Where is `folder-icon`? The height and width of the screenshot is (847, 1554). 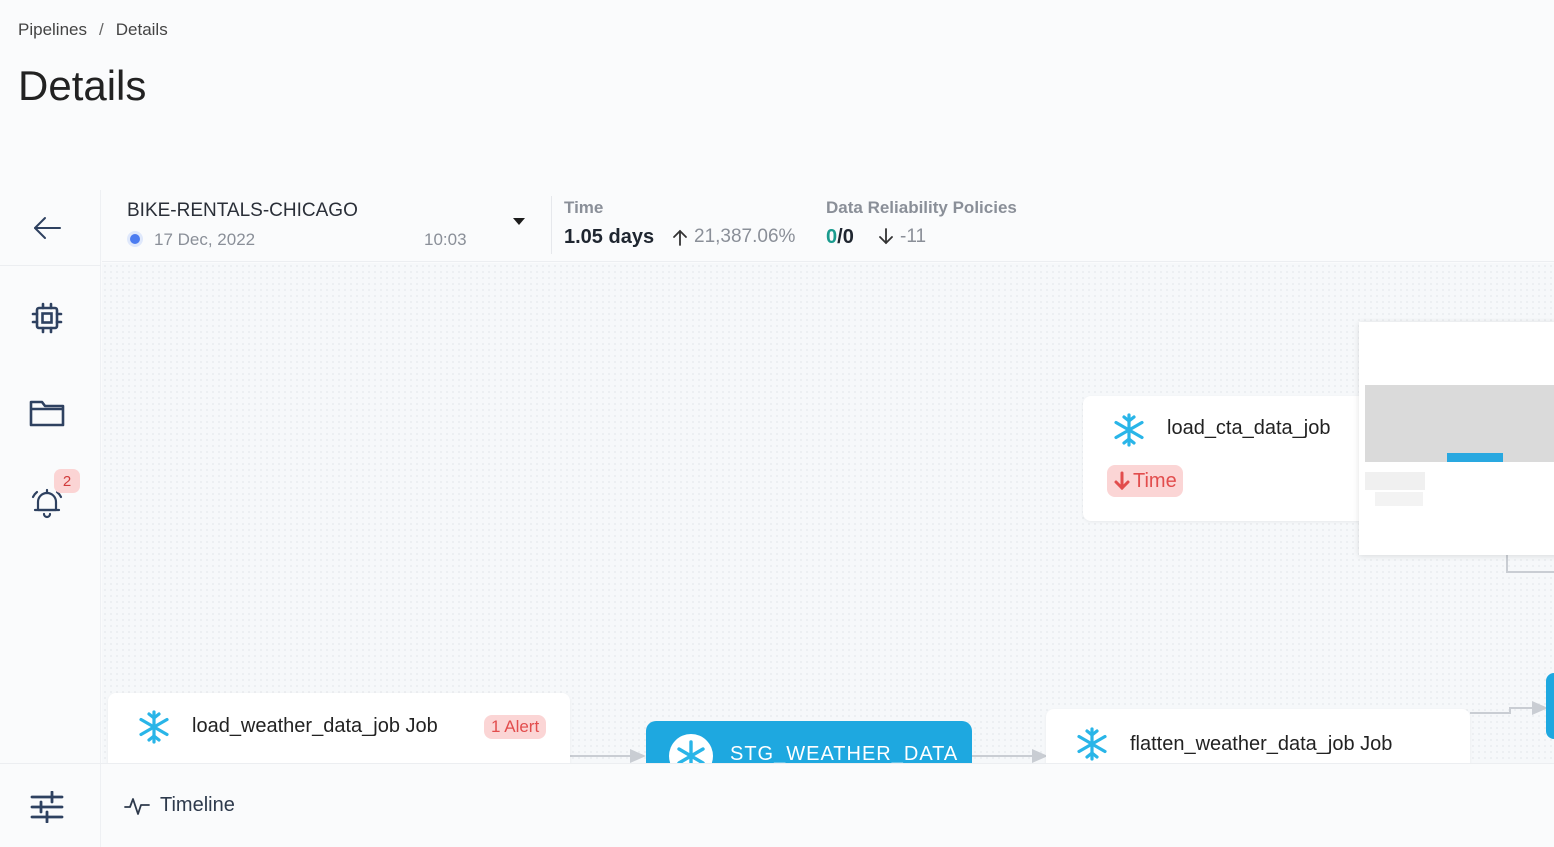 folder-icon is located at coordinates (47, 413).